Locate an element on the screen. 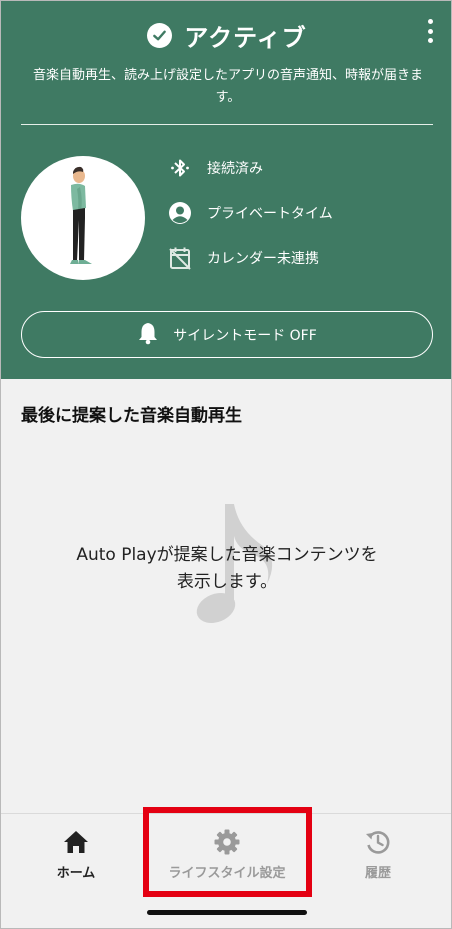  bell-icon is located at coordinates (148, 335).